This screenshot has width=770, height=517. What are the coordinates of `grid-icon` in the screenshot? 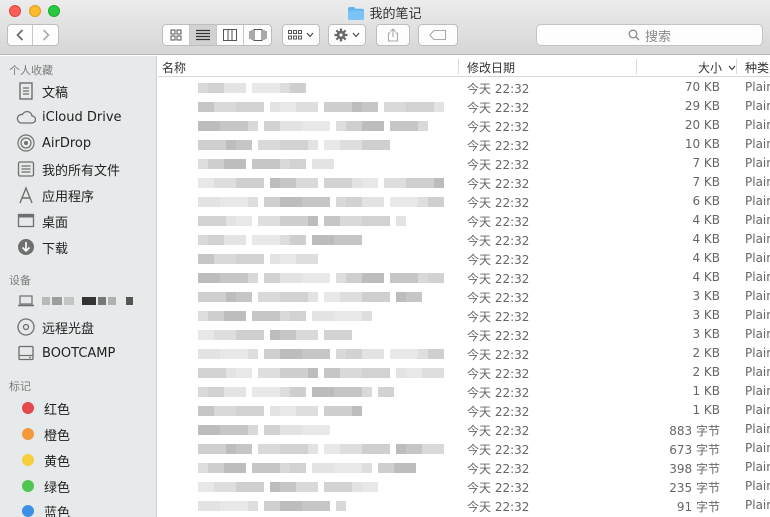 It's located at (176, 35).